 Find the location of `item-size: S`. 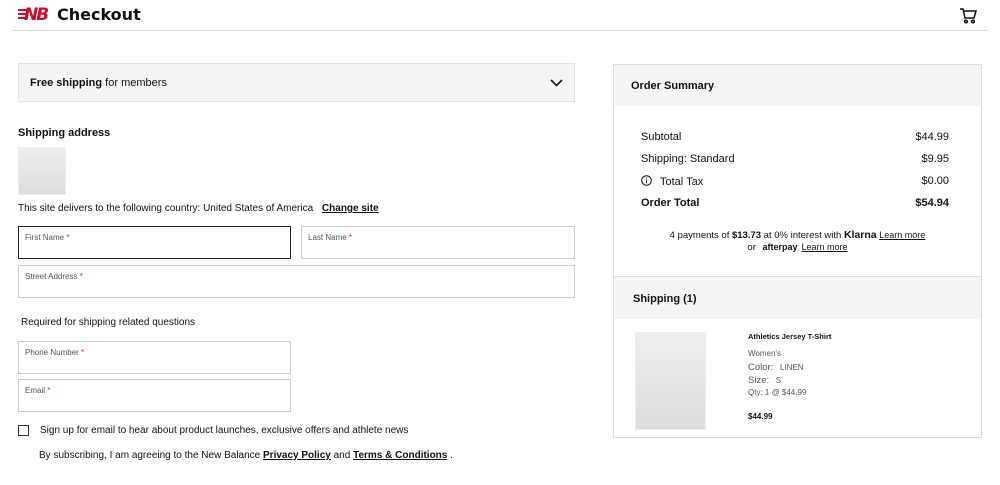

item-size: S is located at coordinates (778, 380).